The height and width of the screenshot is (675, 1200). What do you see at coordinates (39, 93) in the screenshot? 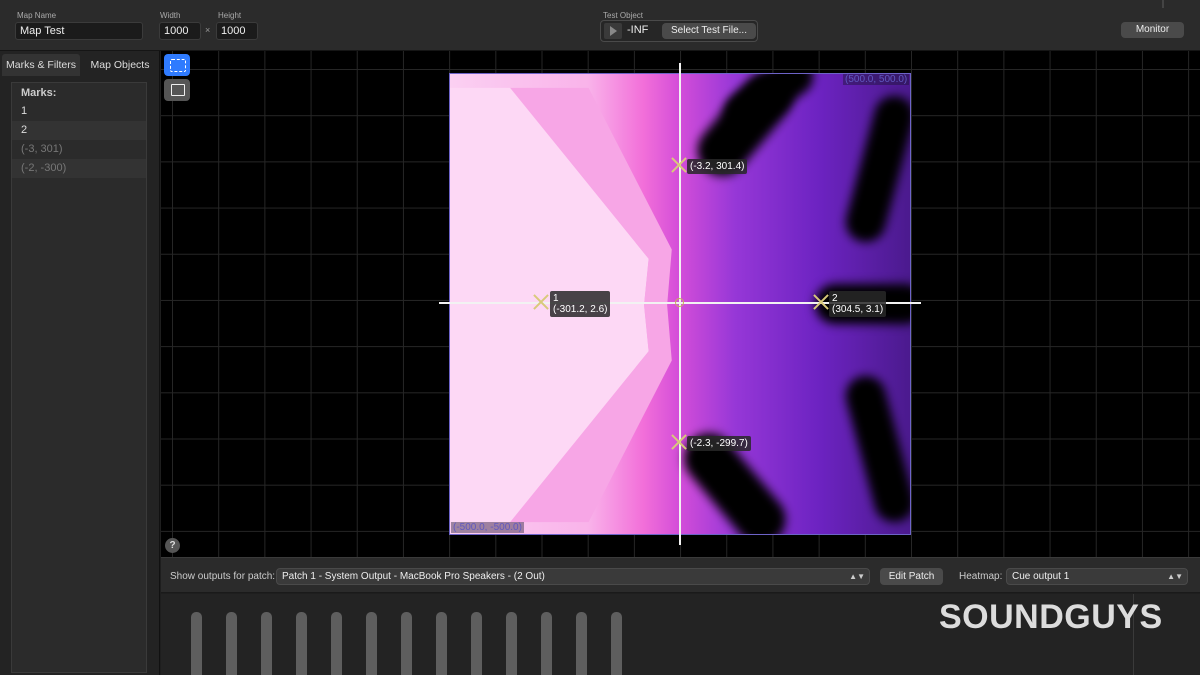
I see `marks-header: Marks:` at bounding box center [39, 93].